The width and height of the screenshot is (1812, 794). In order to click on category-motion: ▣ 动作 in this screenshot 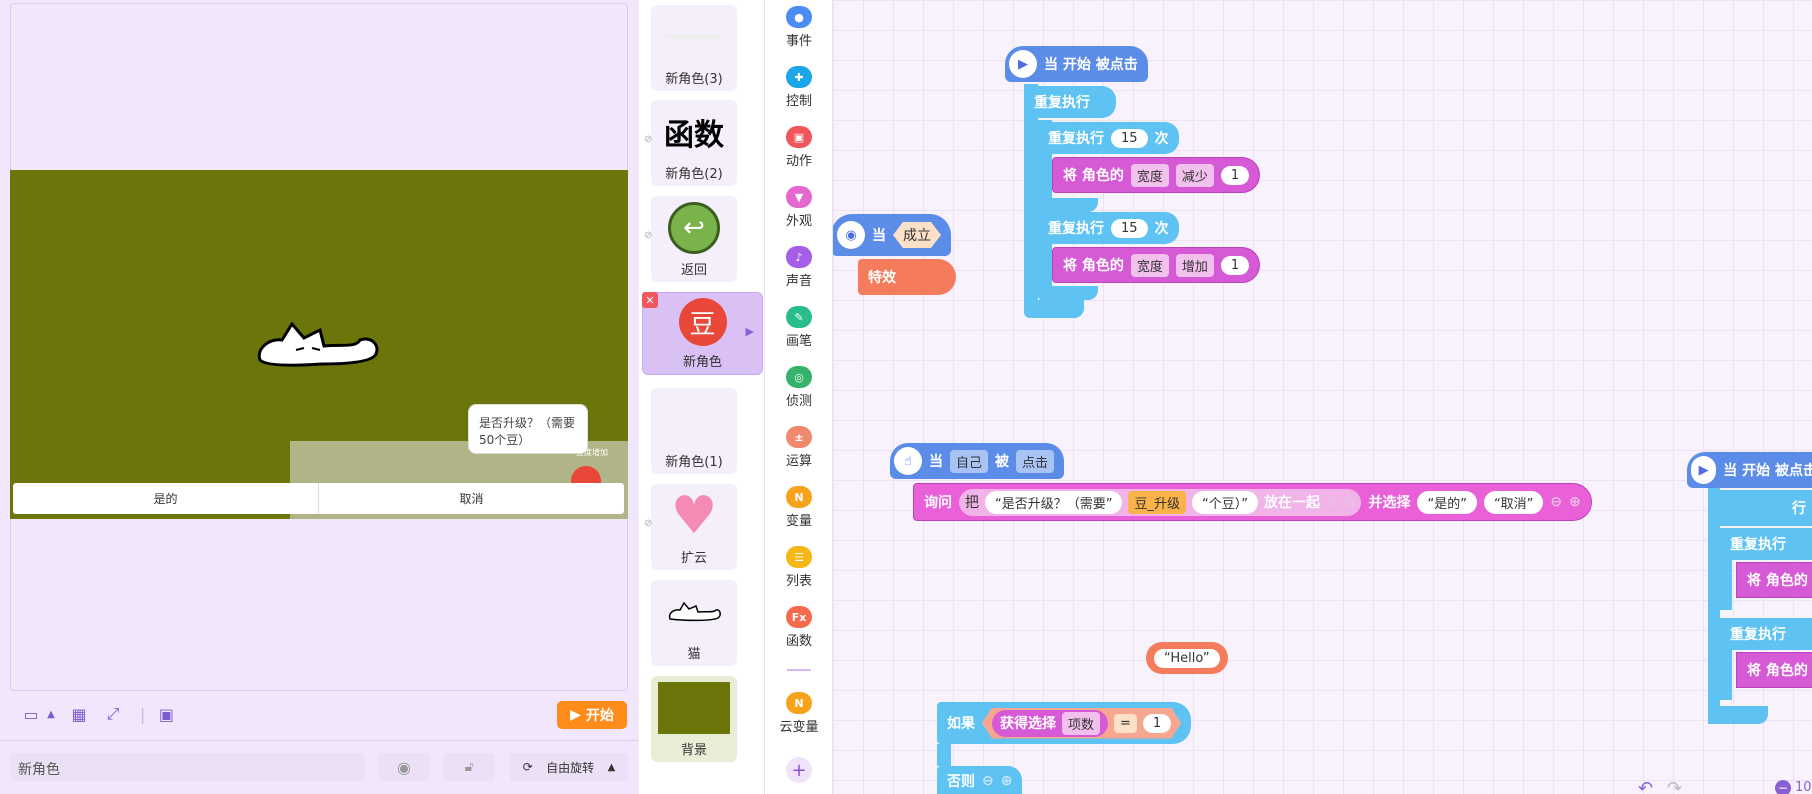, I will do `click(799, 147)`.